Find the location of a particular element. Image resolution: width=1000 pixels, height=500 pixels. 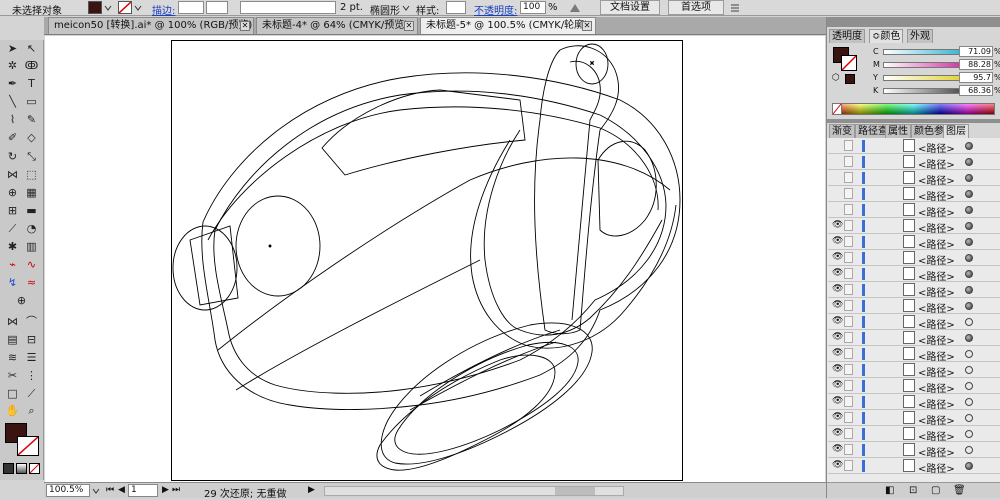

new-layer-icon: ▢ is located at coordinates (935, 490).